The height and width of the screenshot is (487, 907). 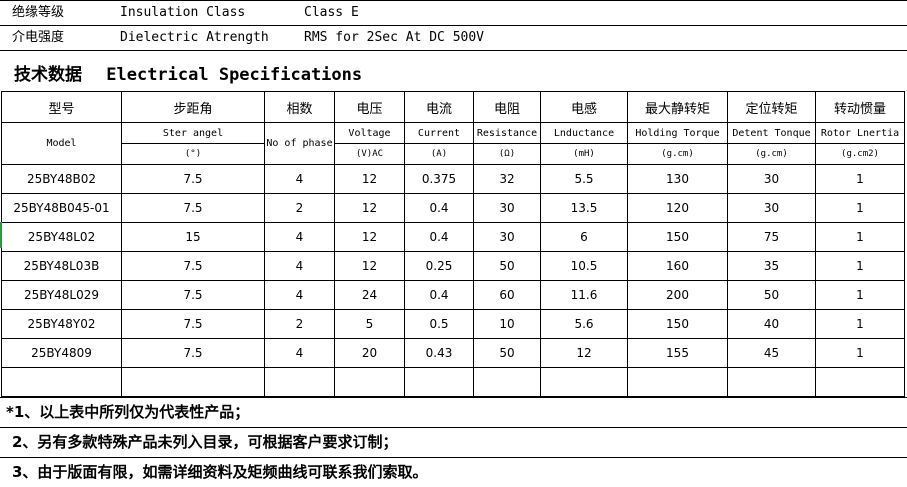 I want to click on table-row: 25BY48B02 7.5 4 12 0.375 32 5.5 130 30 1, so click(x=453, y=179).